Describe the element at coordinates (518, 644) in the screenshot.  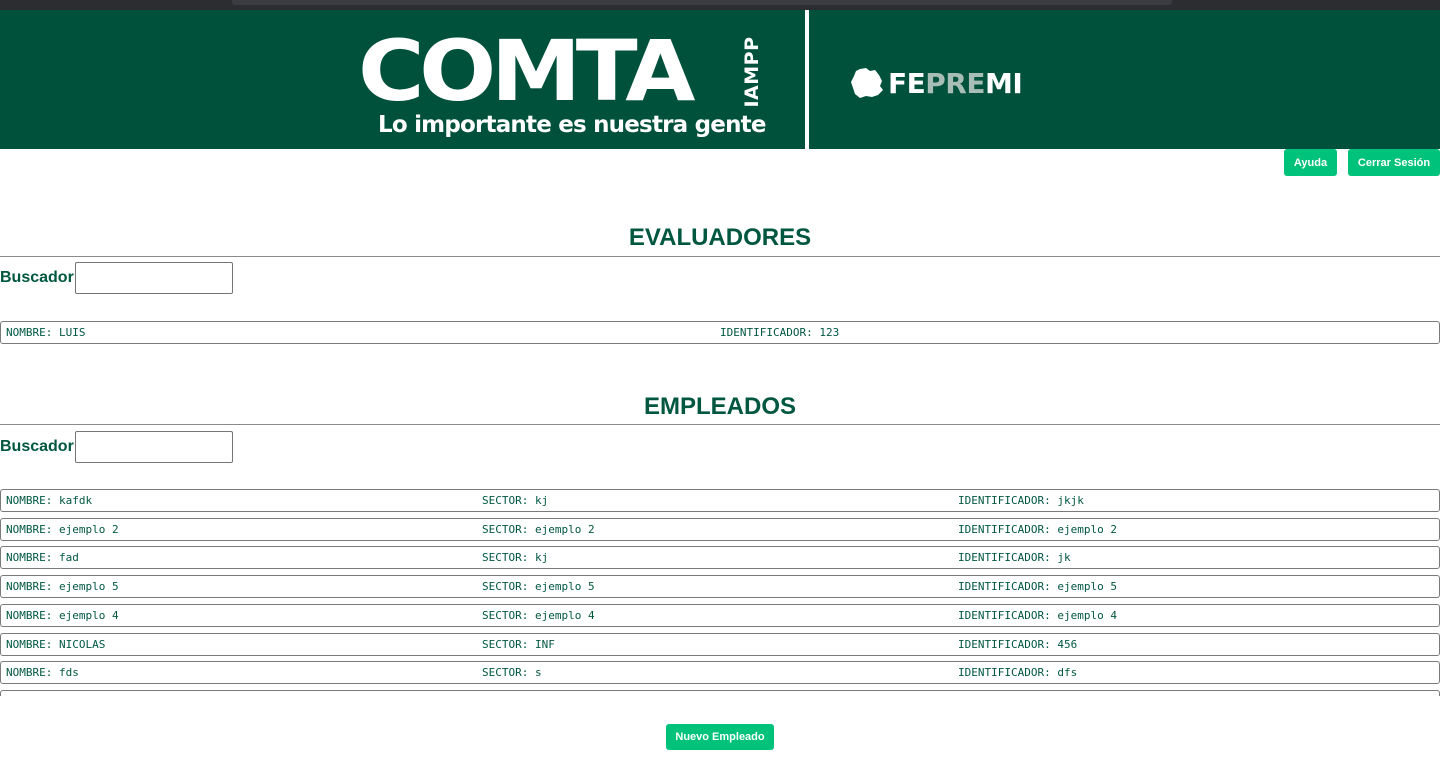
I see `empleado-sector: SECTOR: INF` at that location.